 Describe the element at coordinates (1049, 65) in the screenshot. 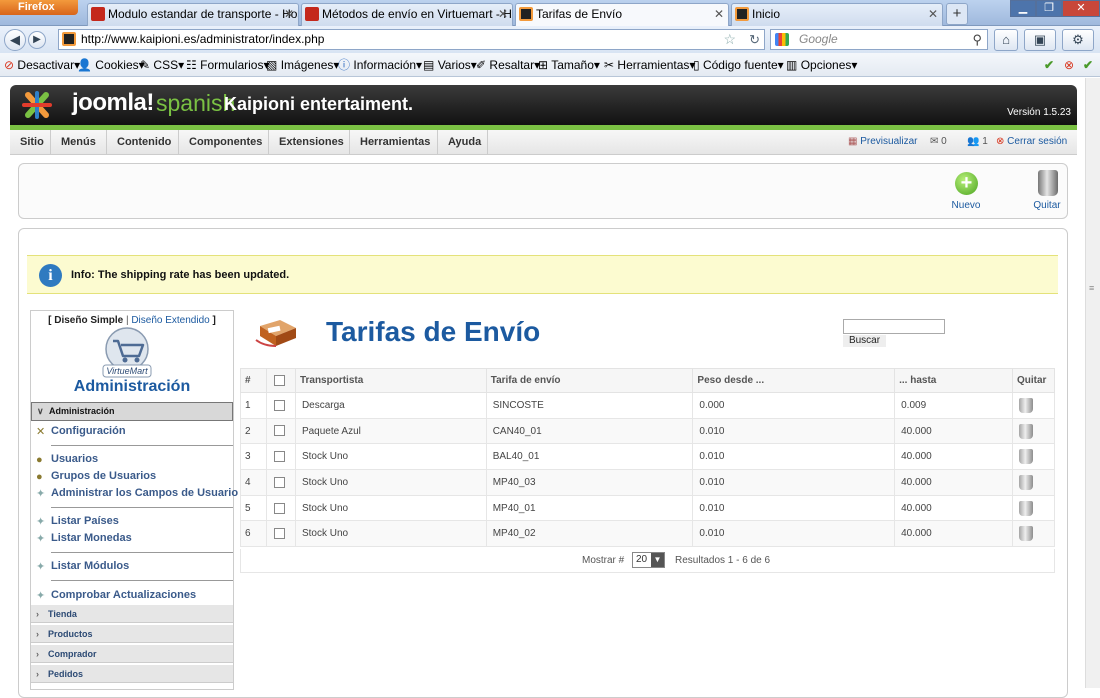

I see `check-icon: ✔` at that location.